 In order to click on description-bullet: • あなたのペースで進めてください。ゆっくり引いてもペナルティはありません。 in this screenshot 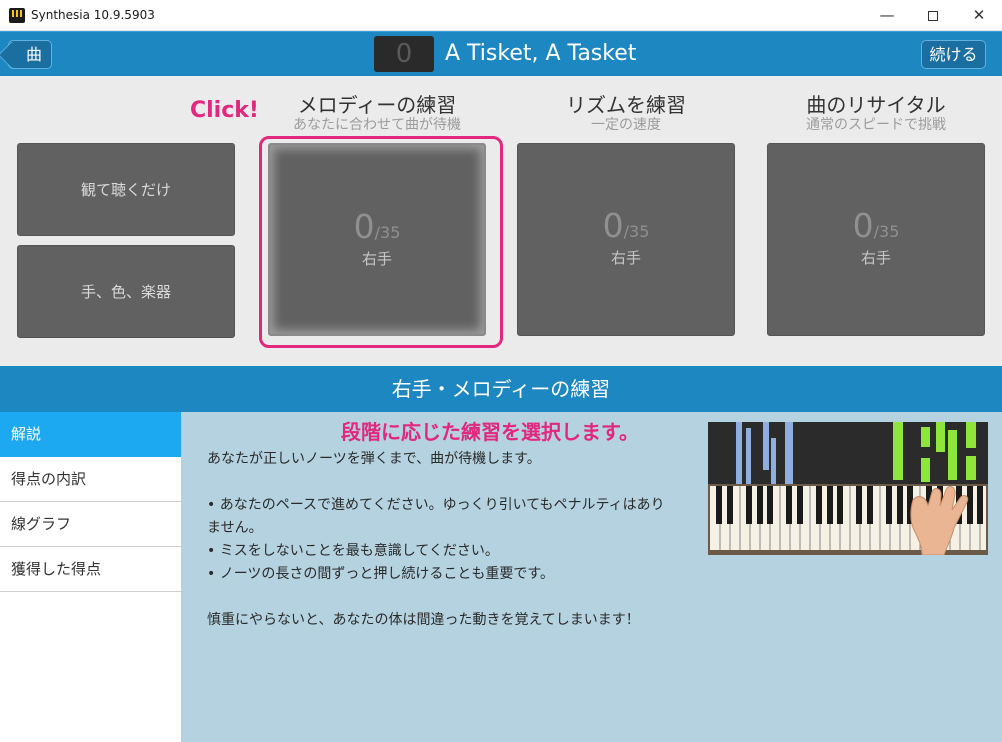, I will do `click(436, 516)`.